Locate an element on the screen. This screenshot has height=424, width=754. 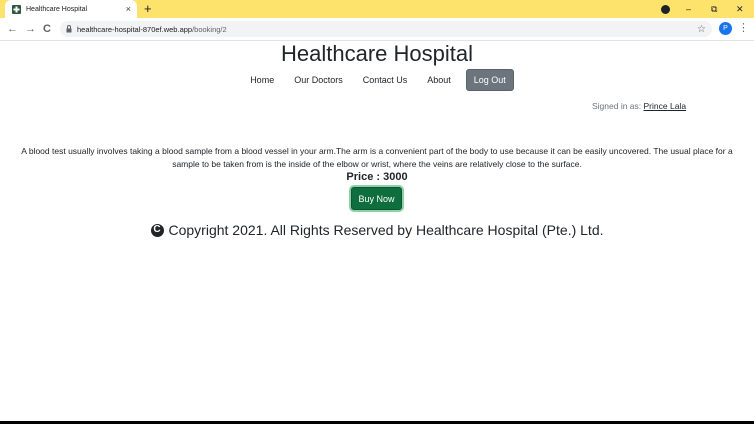
window-close-icon: ✕ is located at coordinates (740, 9).